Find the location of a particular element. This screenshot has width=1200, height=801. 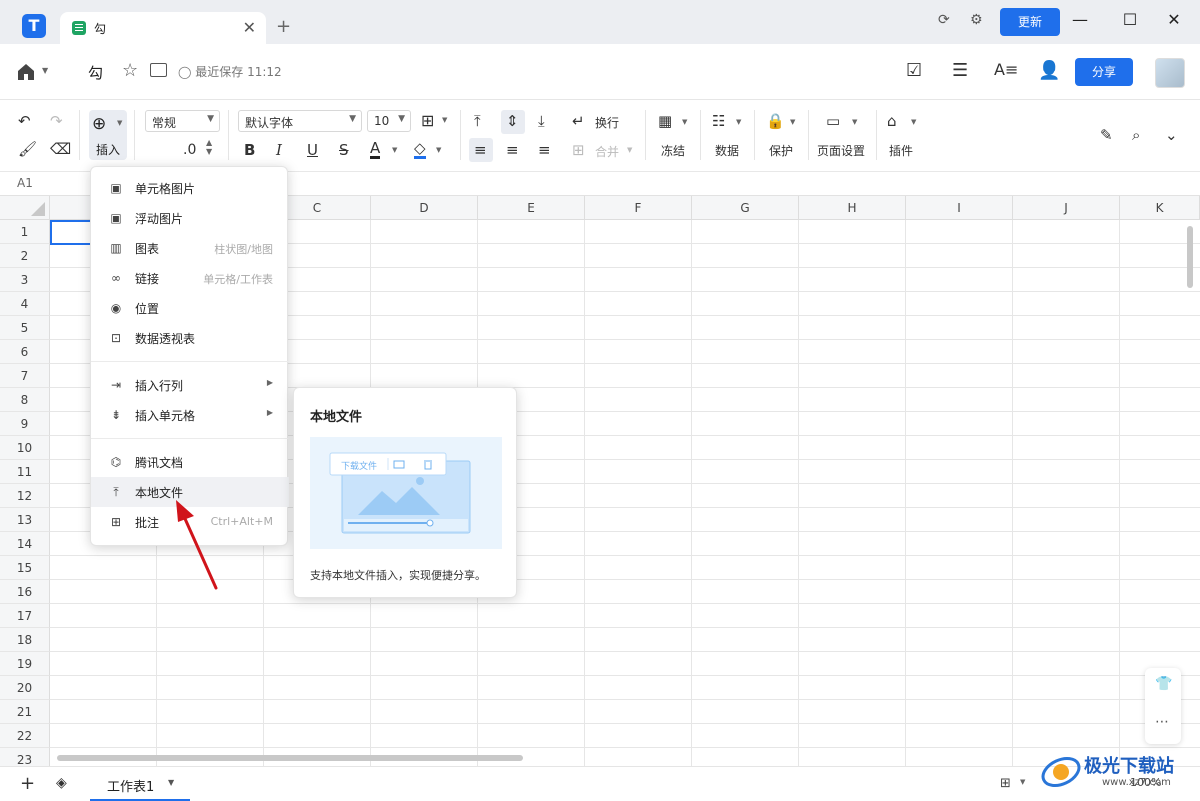

column-header: E is located at coordinates (531, 208).